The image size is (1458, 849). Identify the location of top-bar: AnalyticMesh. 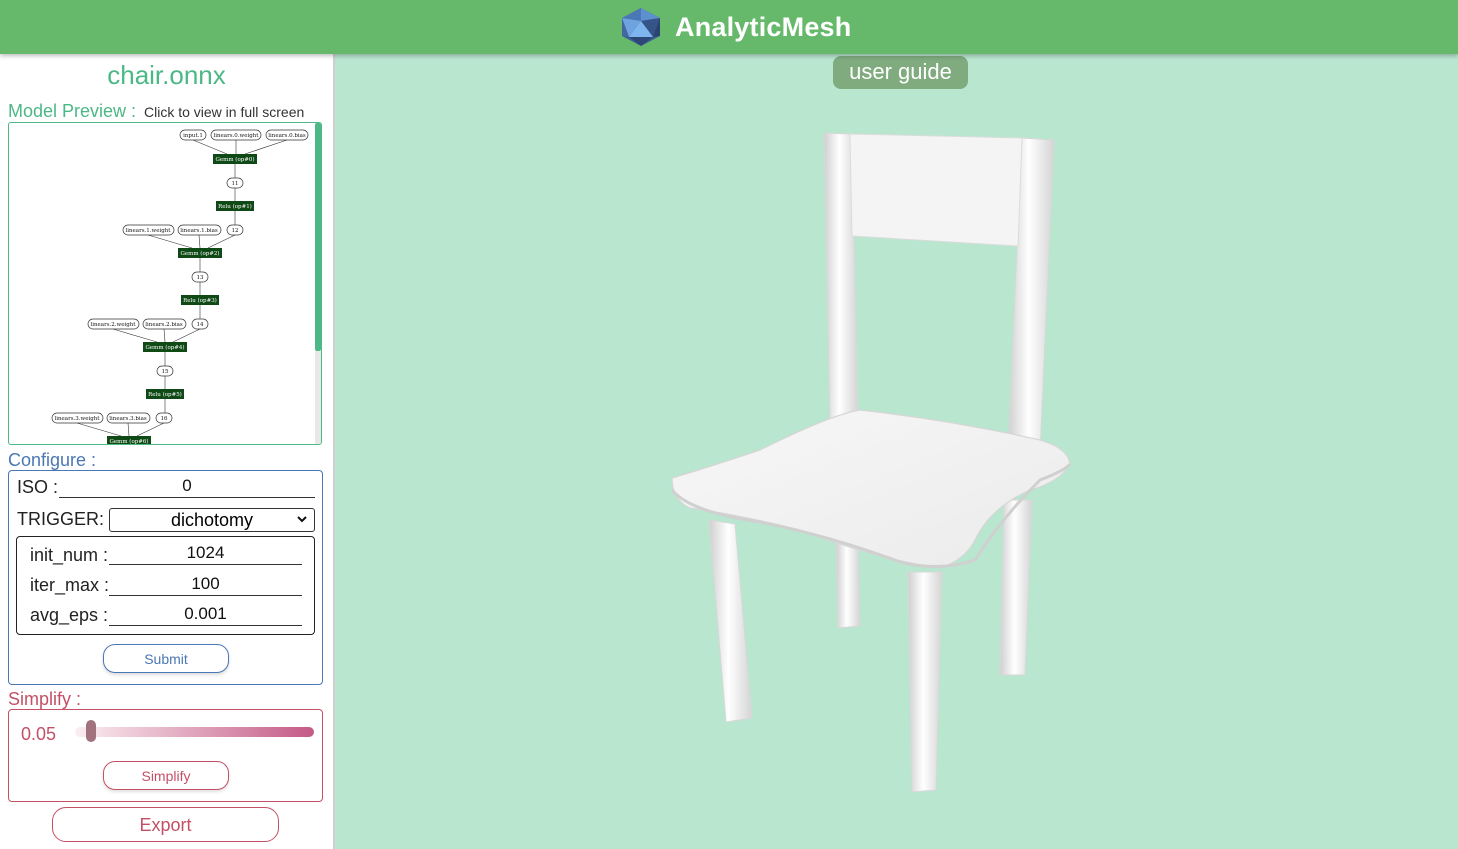
(729, 27).